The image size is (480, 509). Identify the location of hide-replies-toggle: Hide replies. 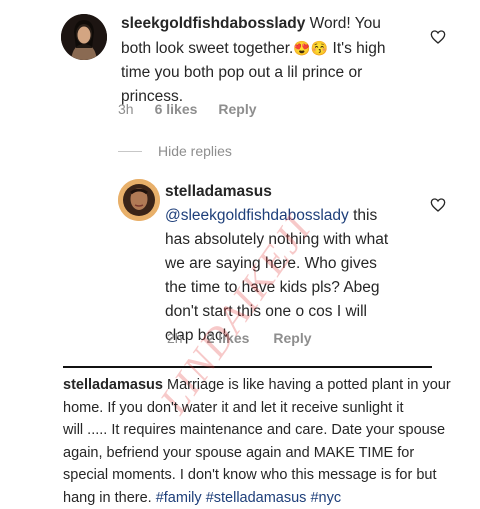
(175, 151).